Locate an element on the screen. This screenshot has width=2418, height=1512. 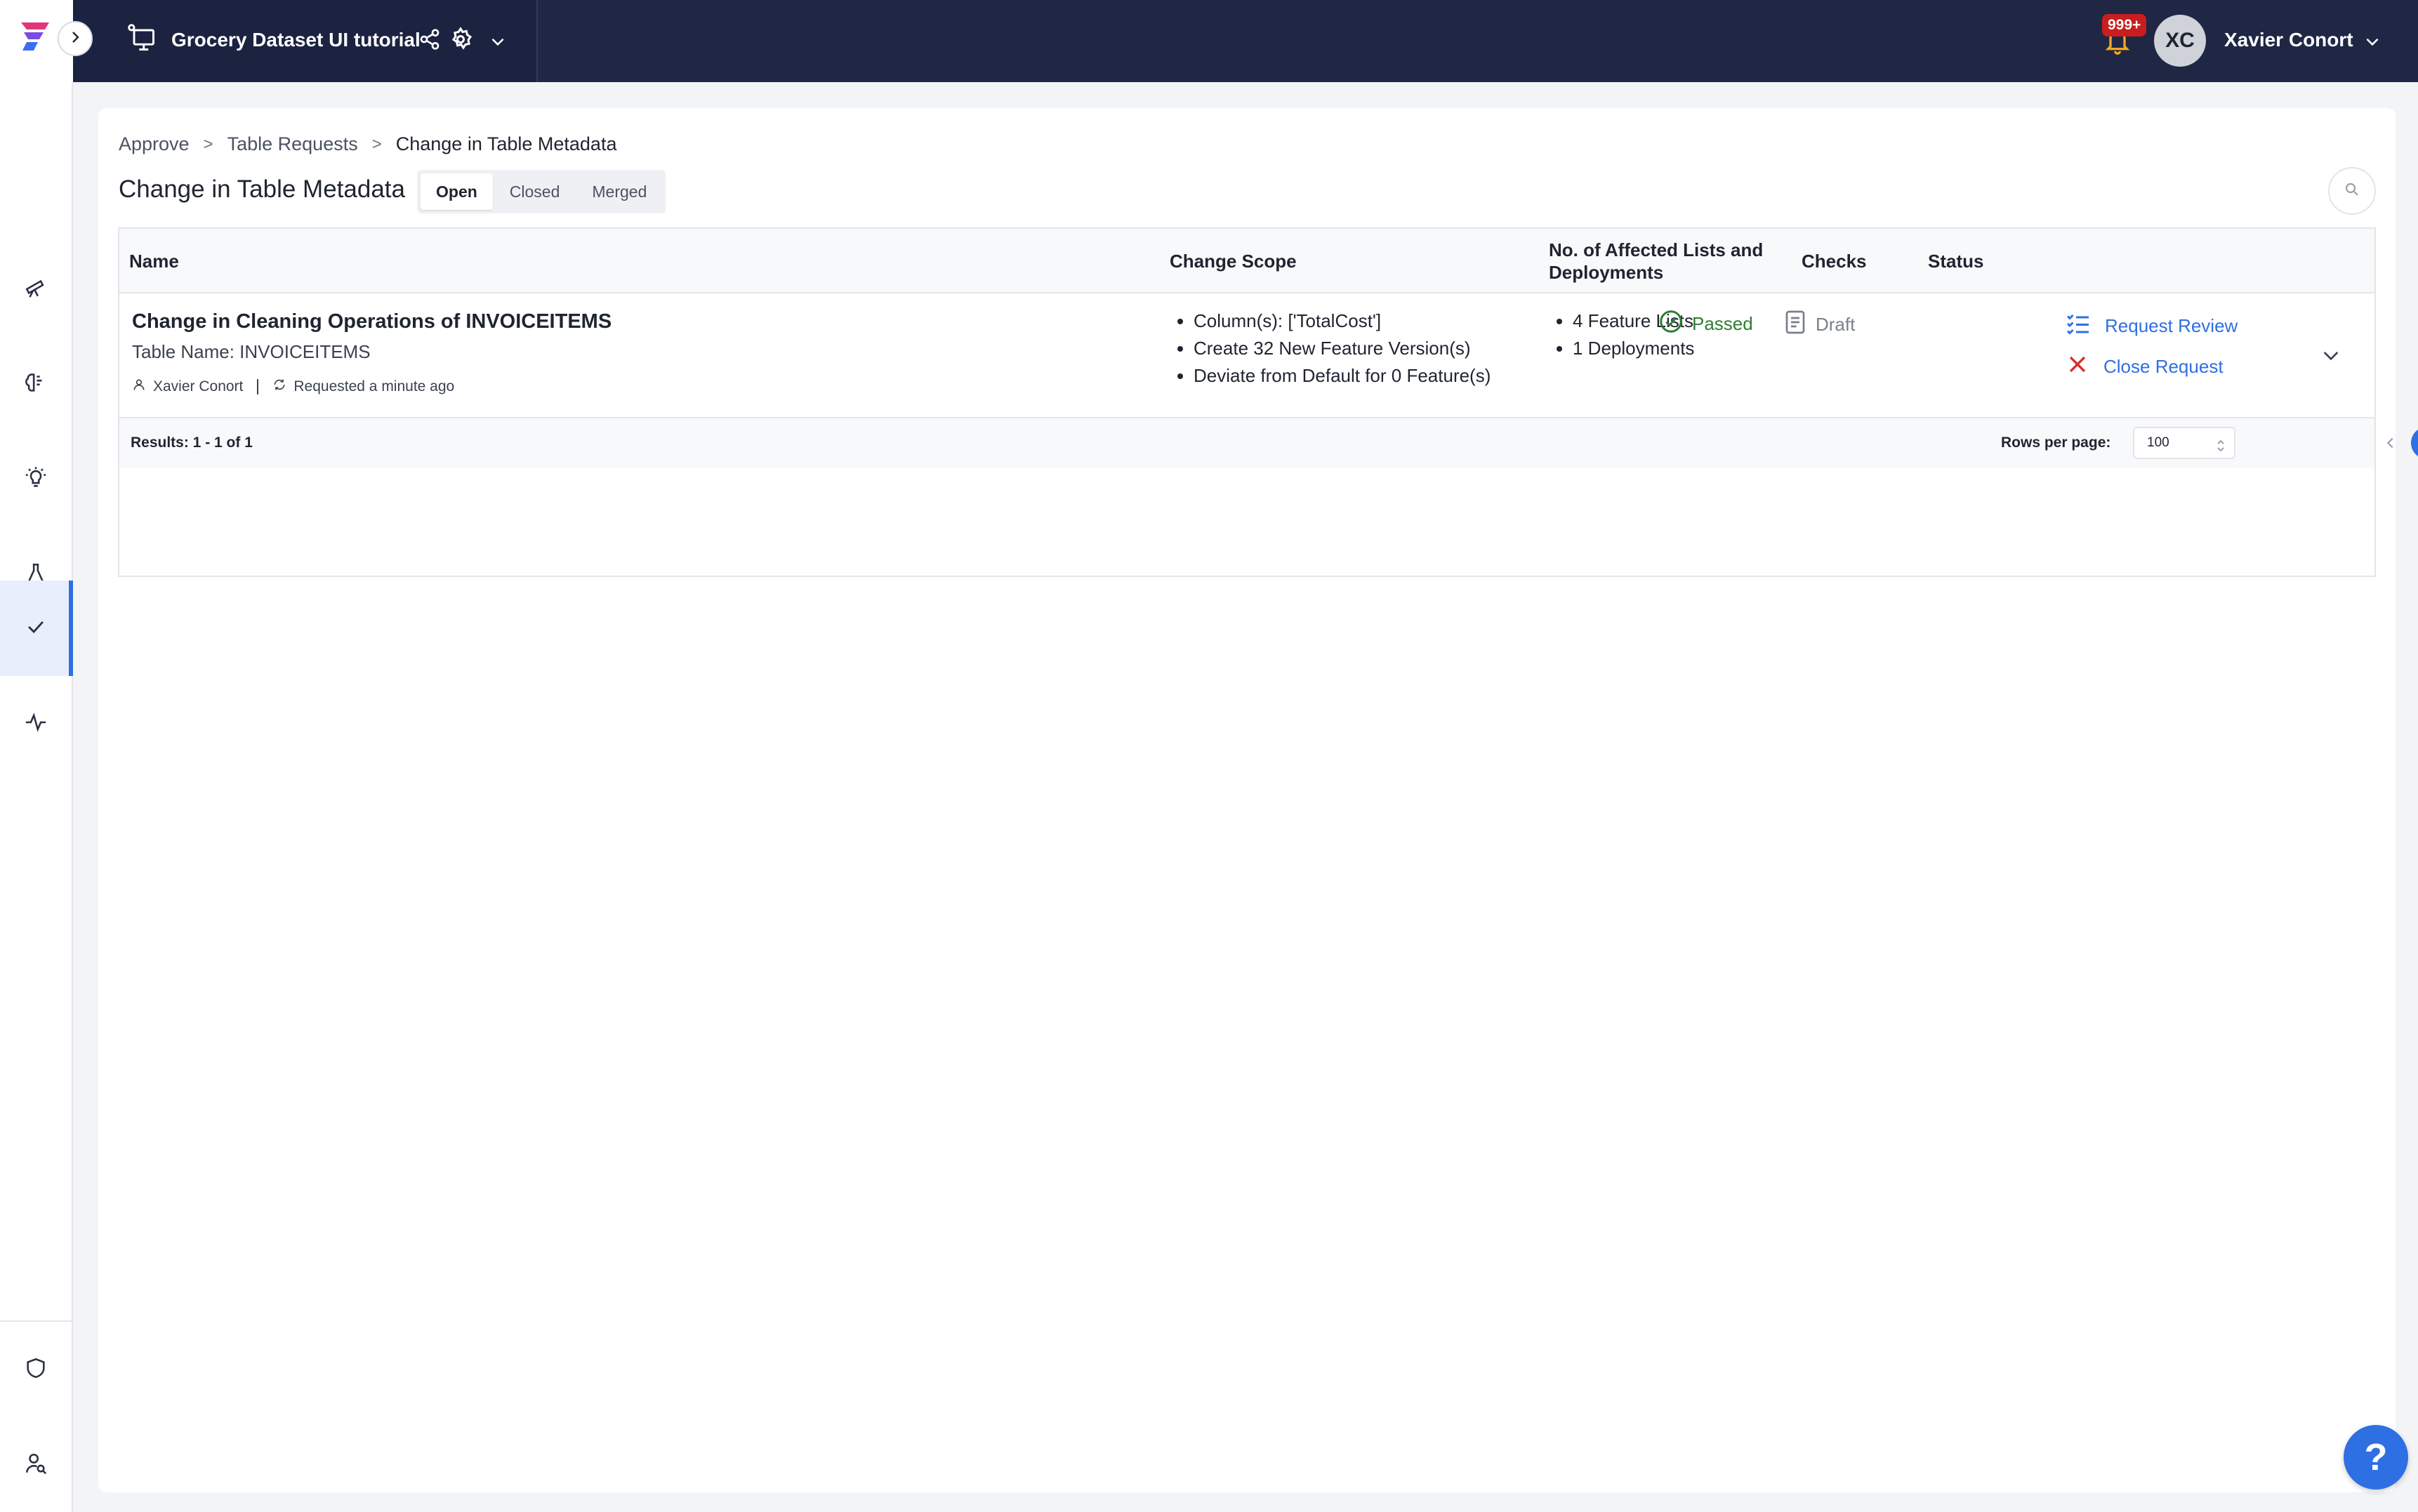
sidebar-item-discover is located at coordinates (36, 288).